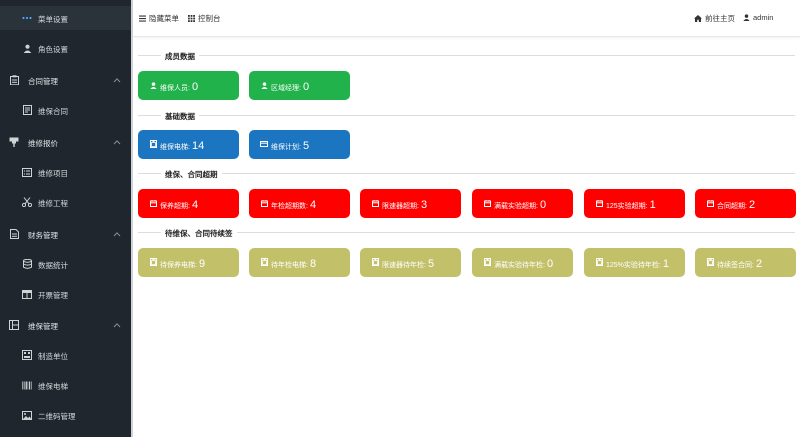  I want to click on sidebar-item-label: 二维码管理, so click(57, 416).